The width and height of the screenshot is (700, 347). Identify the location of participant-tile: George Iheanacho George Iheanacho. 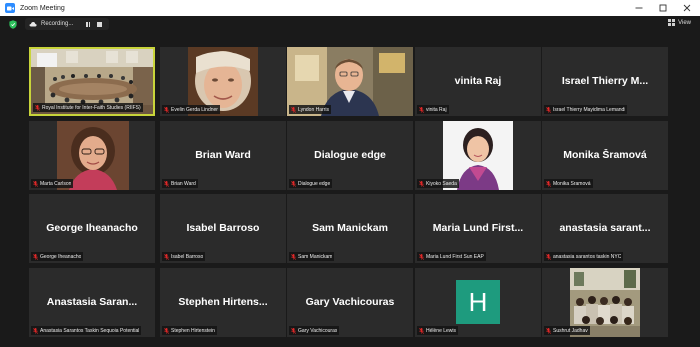
(92, 228).